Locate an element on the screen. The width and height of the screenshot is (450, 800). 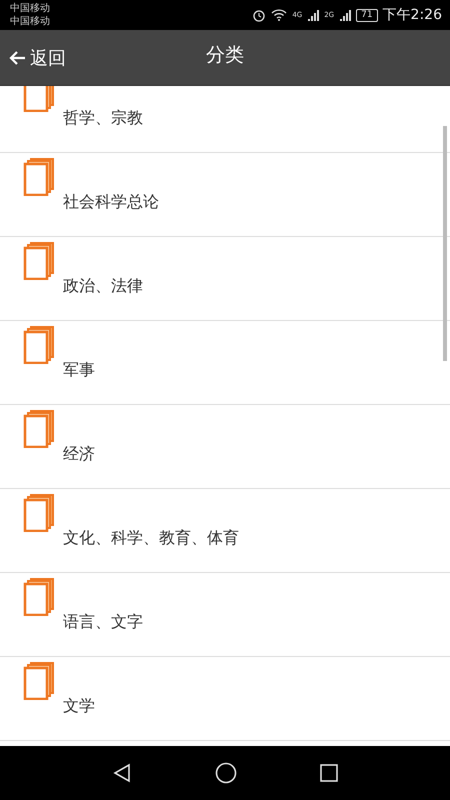
category-label: 文学 is located at coordinates (79, 706).